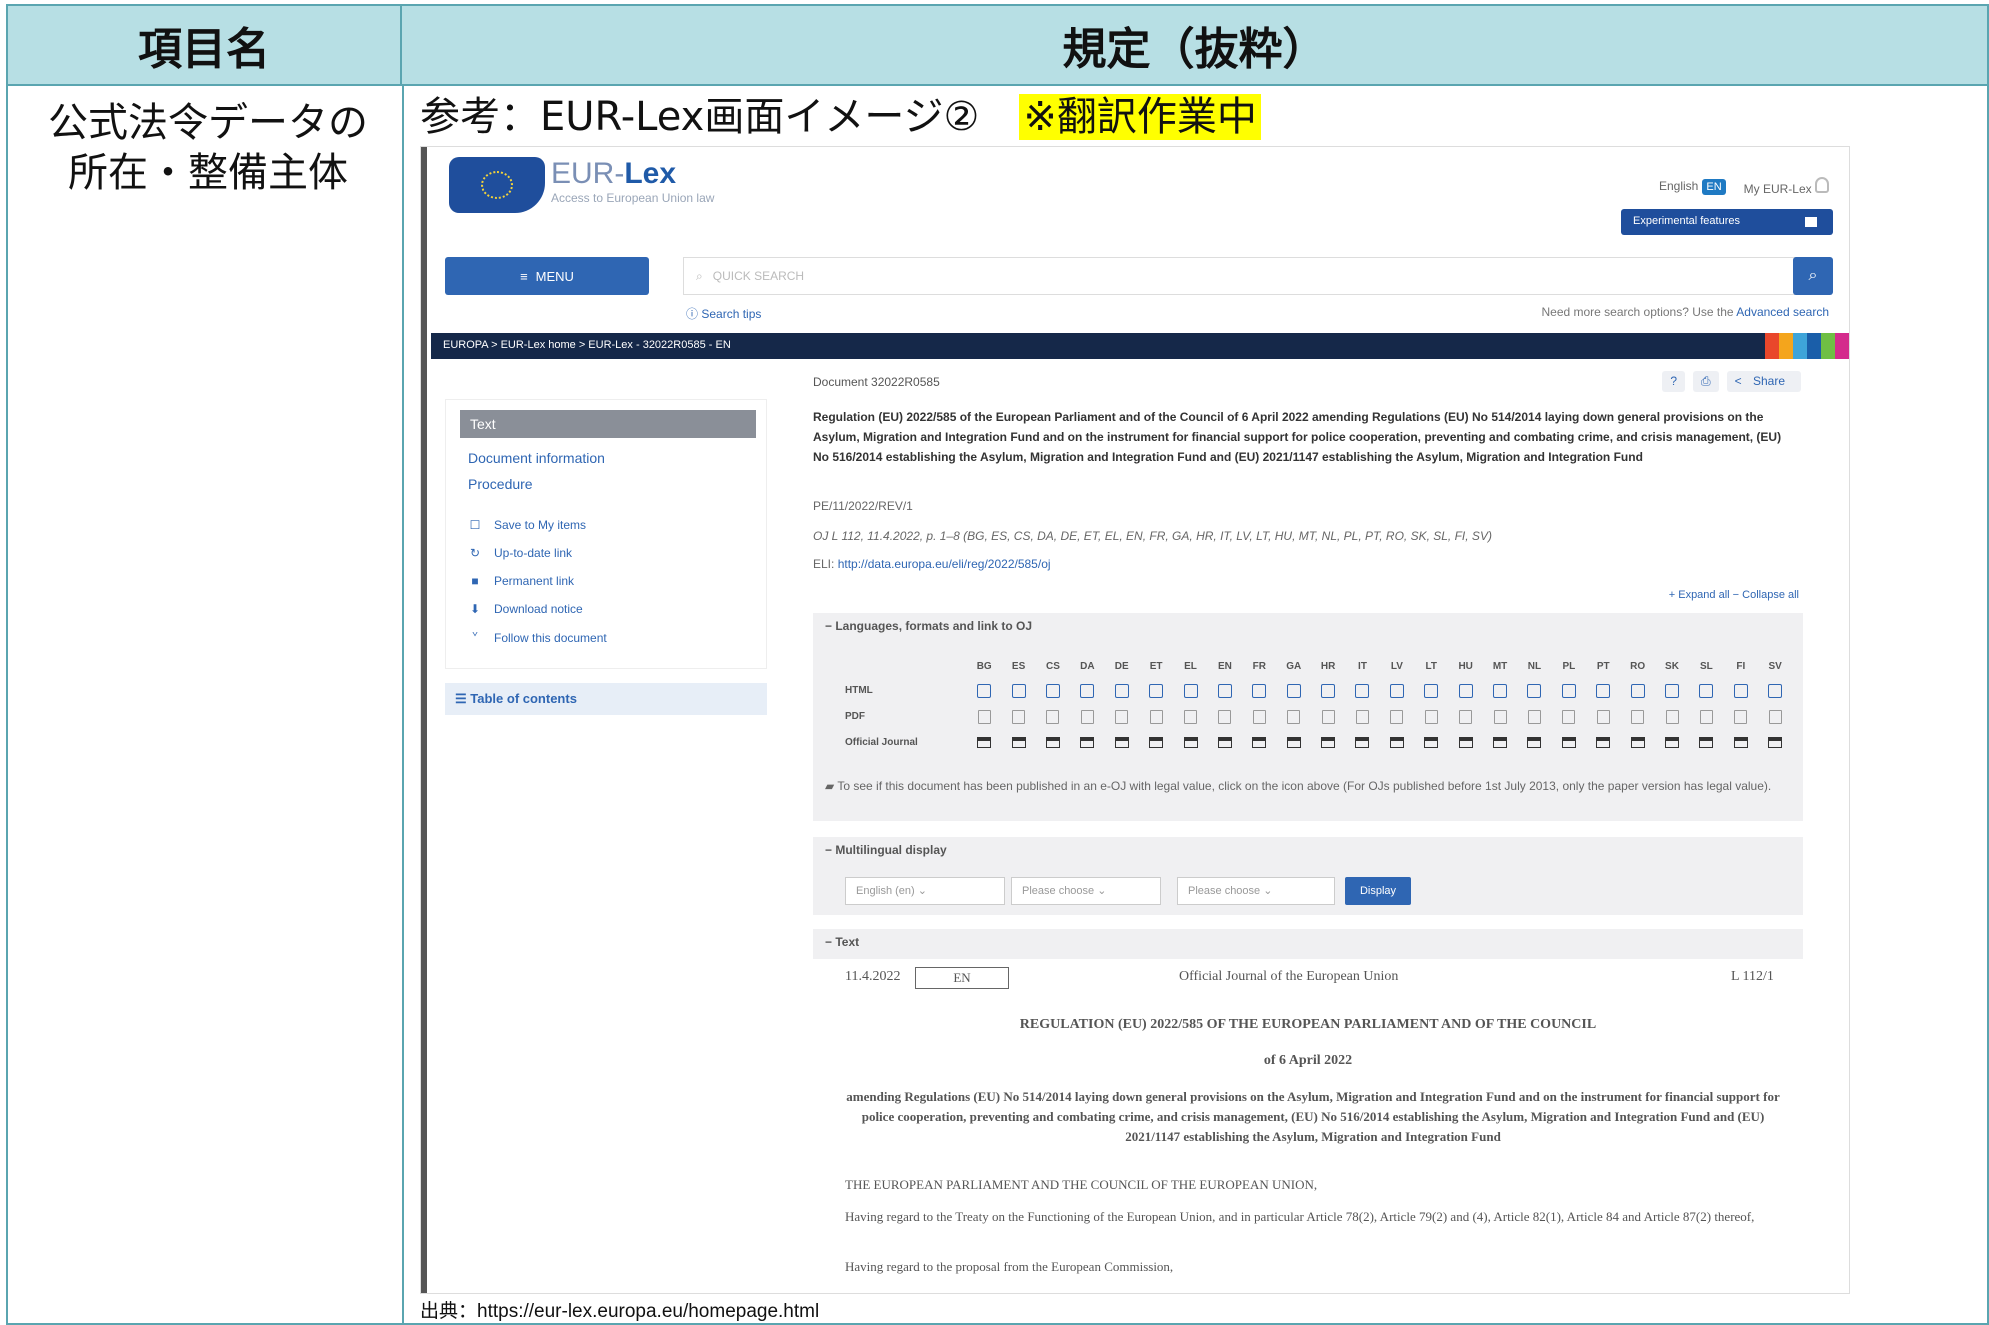 The image size is (1989, 1325). What do you see at coordinates (1569, 718) in the screenshot?
I see `pdf-link-pl` at bounding box center [1569, 718].